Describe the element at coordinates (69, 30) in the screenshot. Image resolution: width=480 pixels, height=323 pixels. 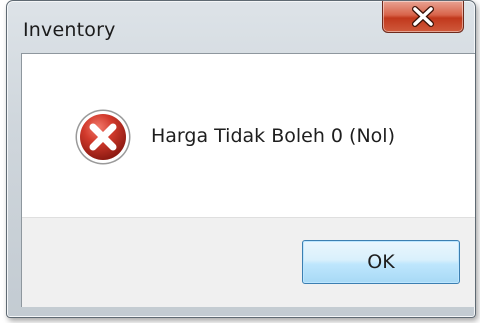
I see `window-title: Inventory` at that location.